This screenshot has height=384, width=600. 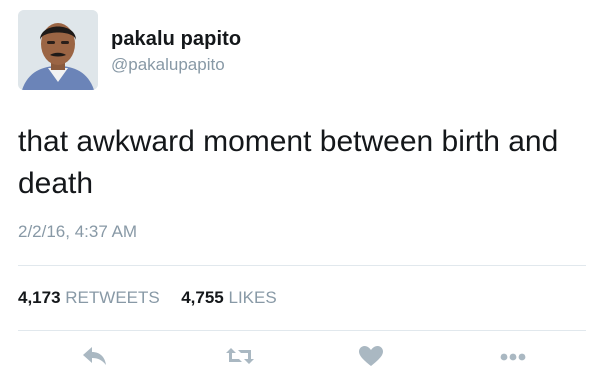 I want to click on likes-count: 4,755, so click(x=202, y=297).